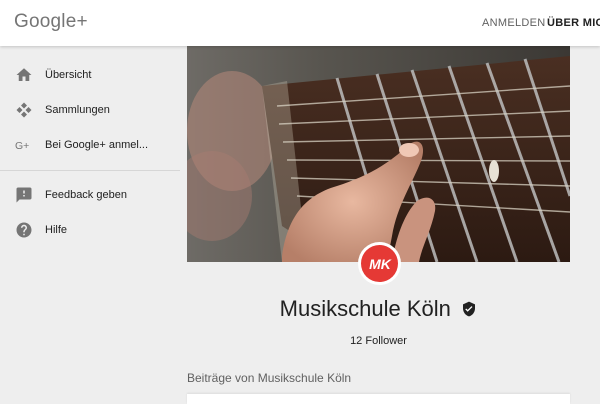 The image size is (600, 404). Describe the element at coordinates (86, 195) in the screenshot. I see `sidebar-item-label: Feedback geben` at that location.